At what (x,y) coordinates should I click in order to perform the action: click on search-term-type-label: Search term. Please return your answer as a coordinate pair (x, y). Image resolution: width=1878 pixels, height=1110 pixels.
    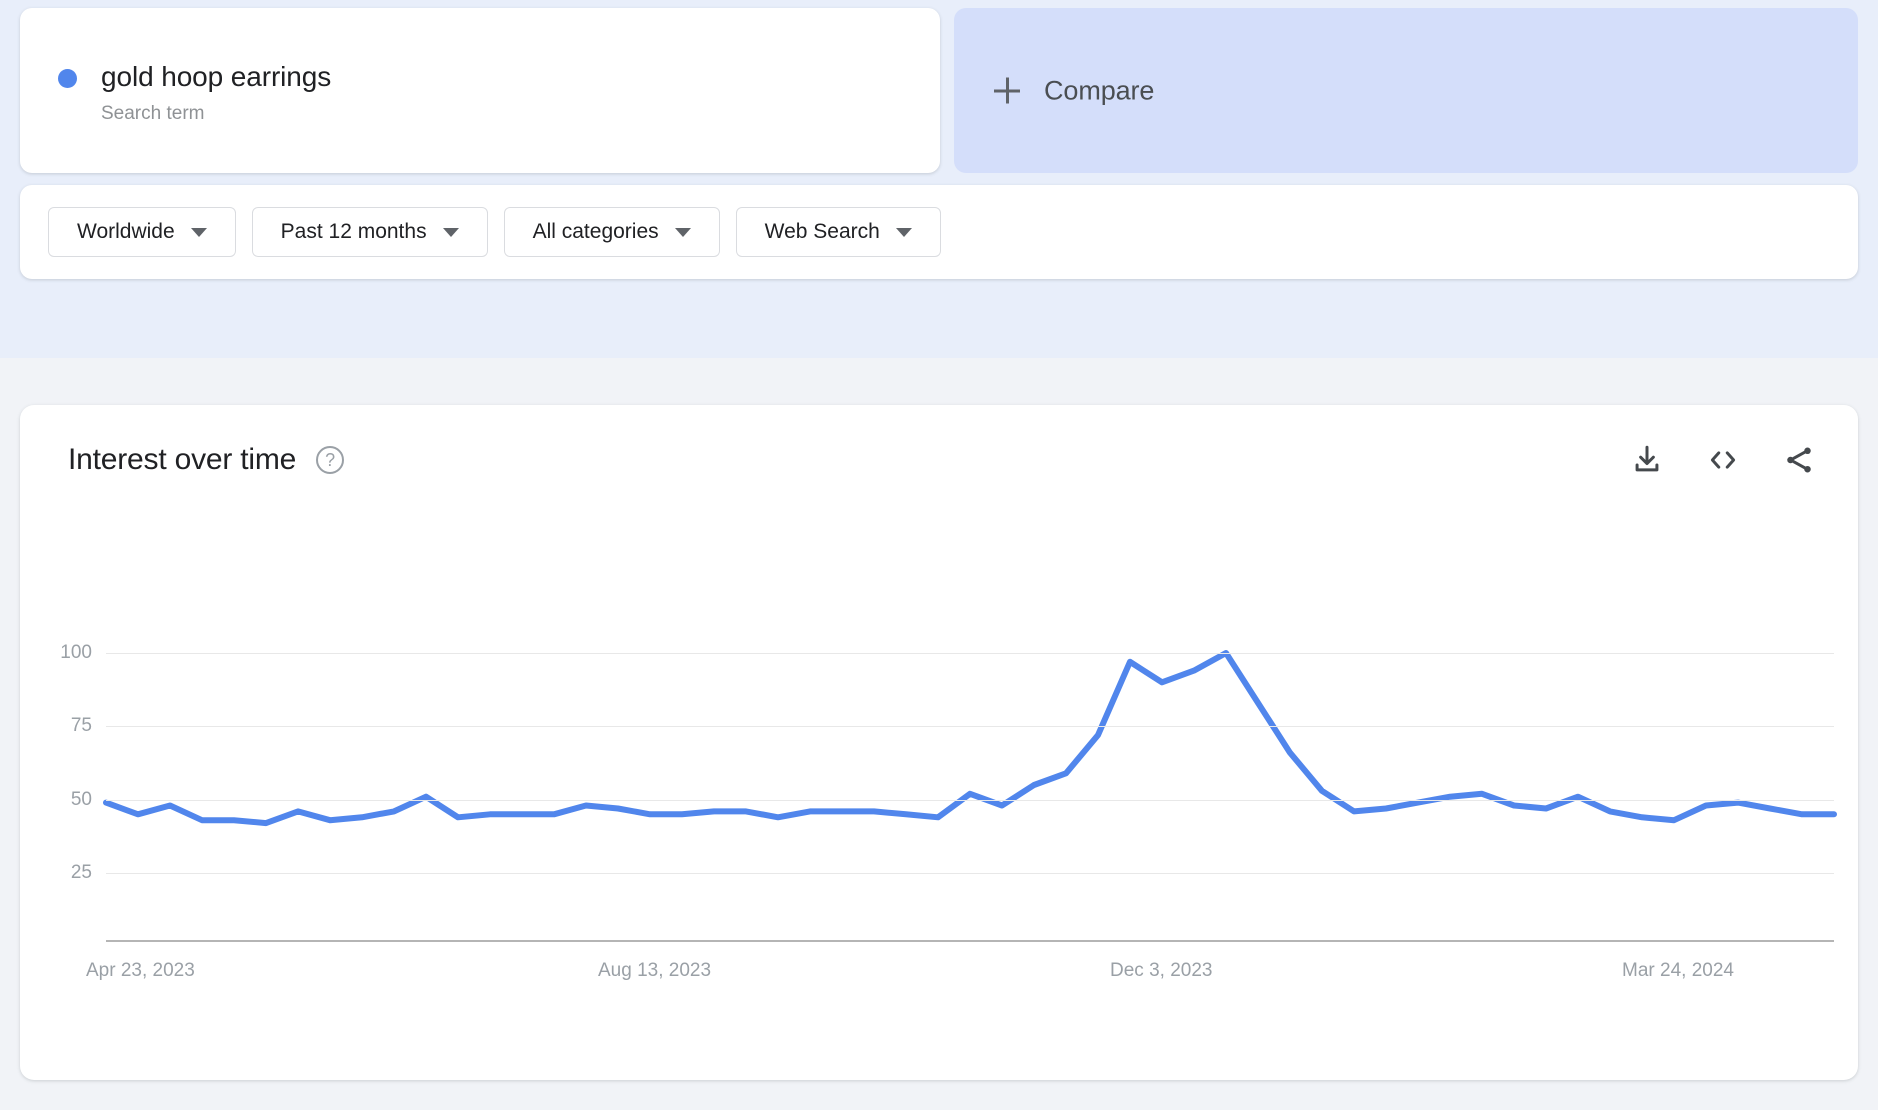
    Looking at the image, I should click on (153, 113).